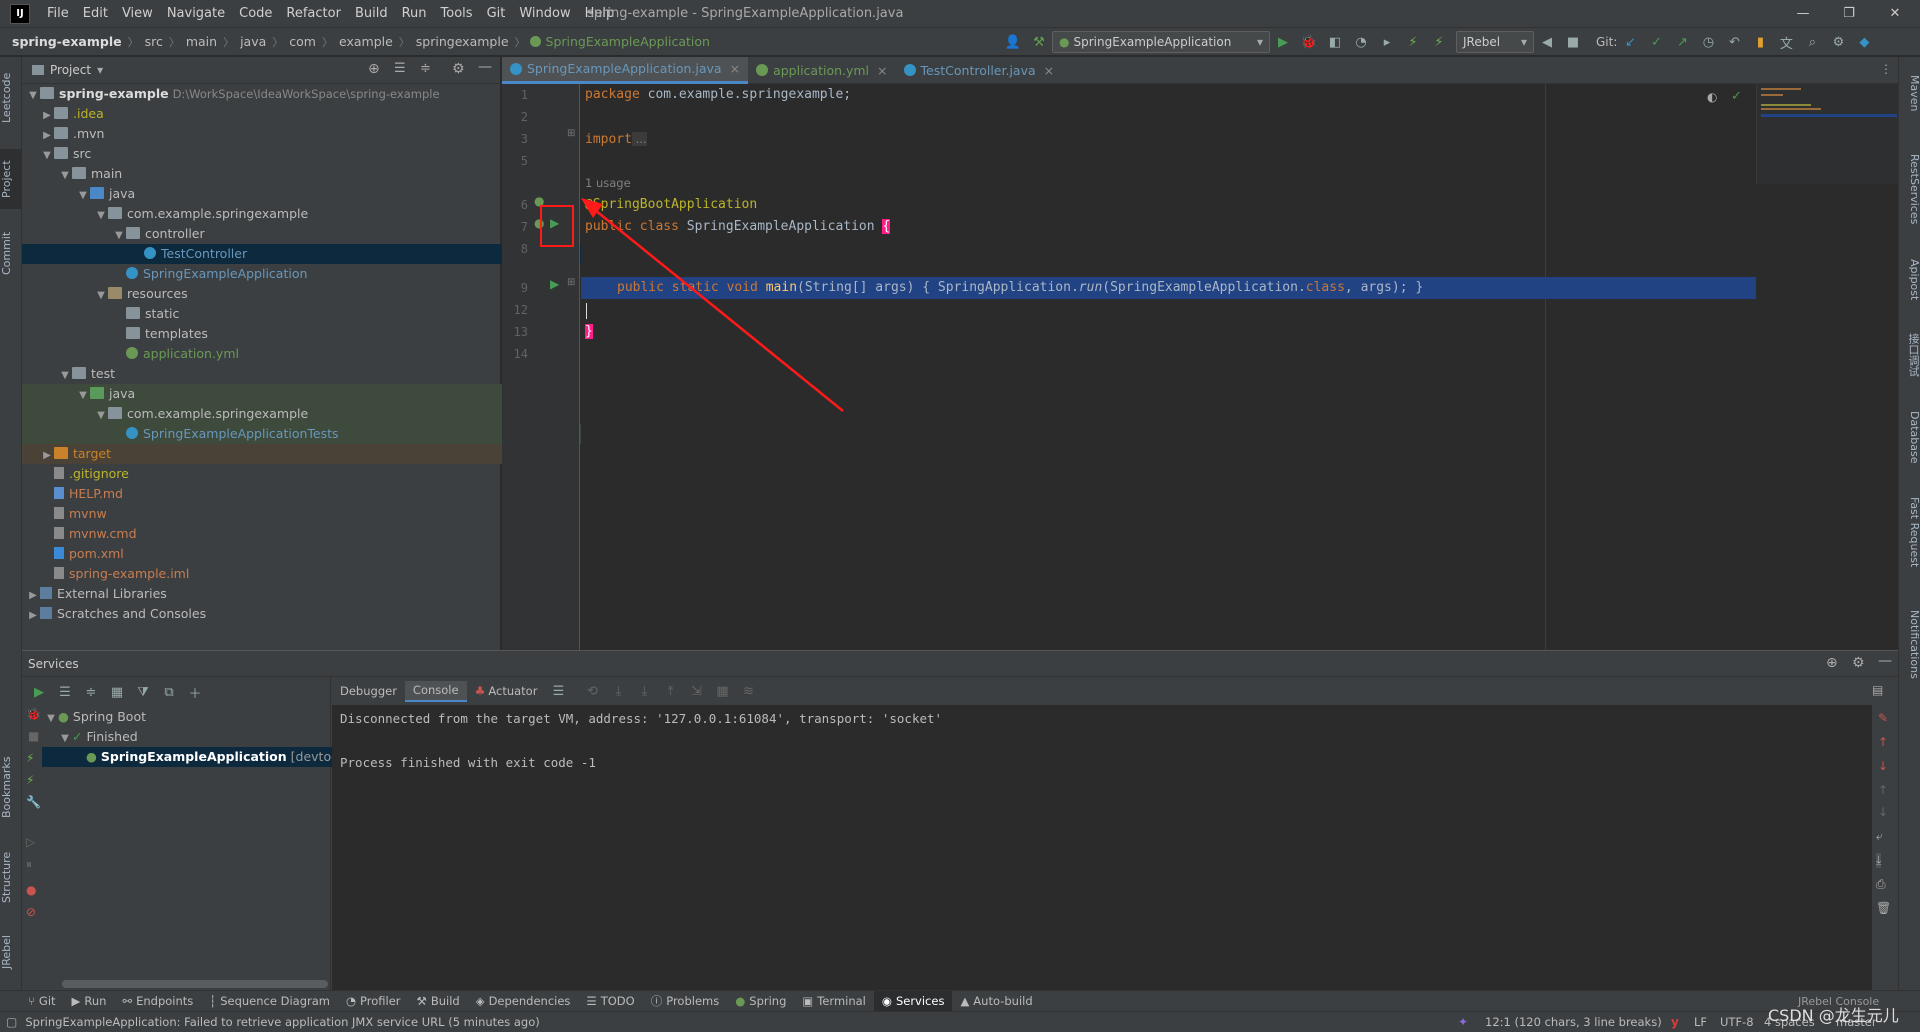 The width and height of the screenshot is (1920, 1032). What do you see at coordinates (1909, 437) in the screenshot?
I see `tool-tab-database: Database` at bounding box center [1909, 437].